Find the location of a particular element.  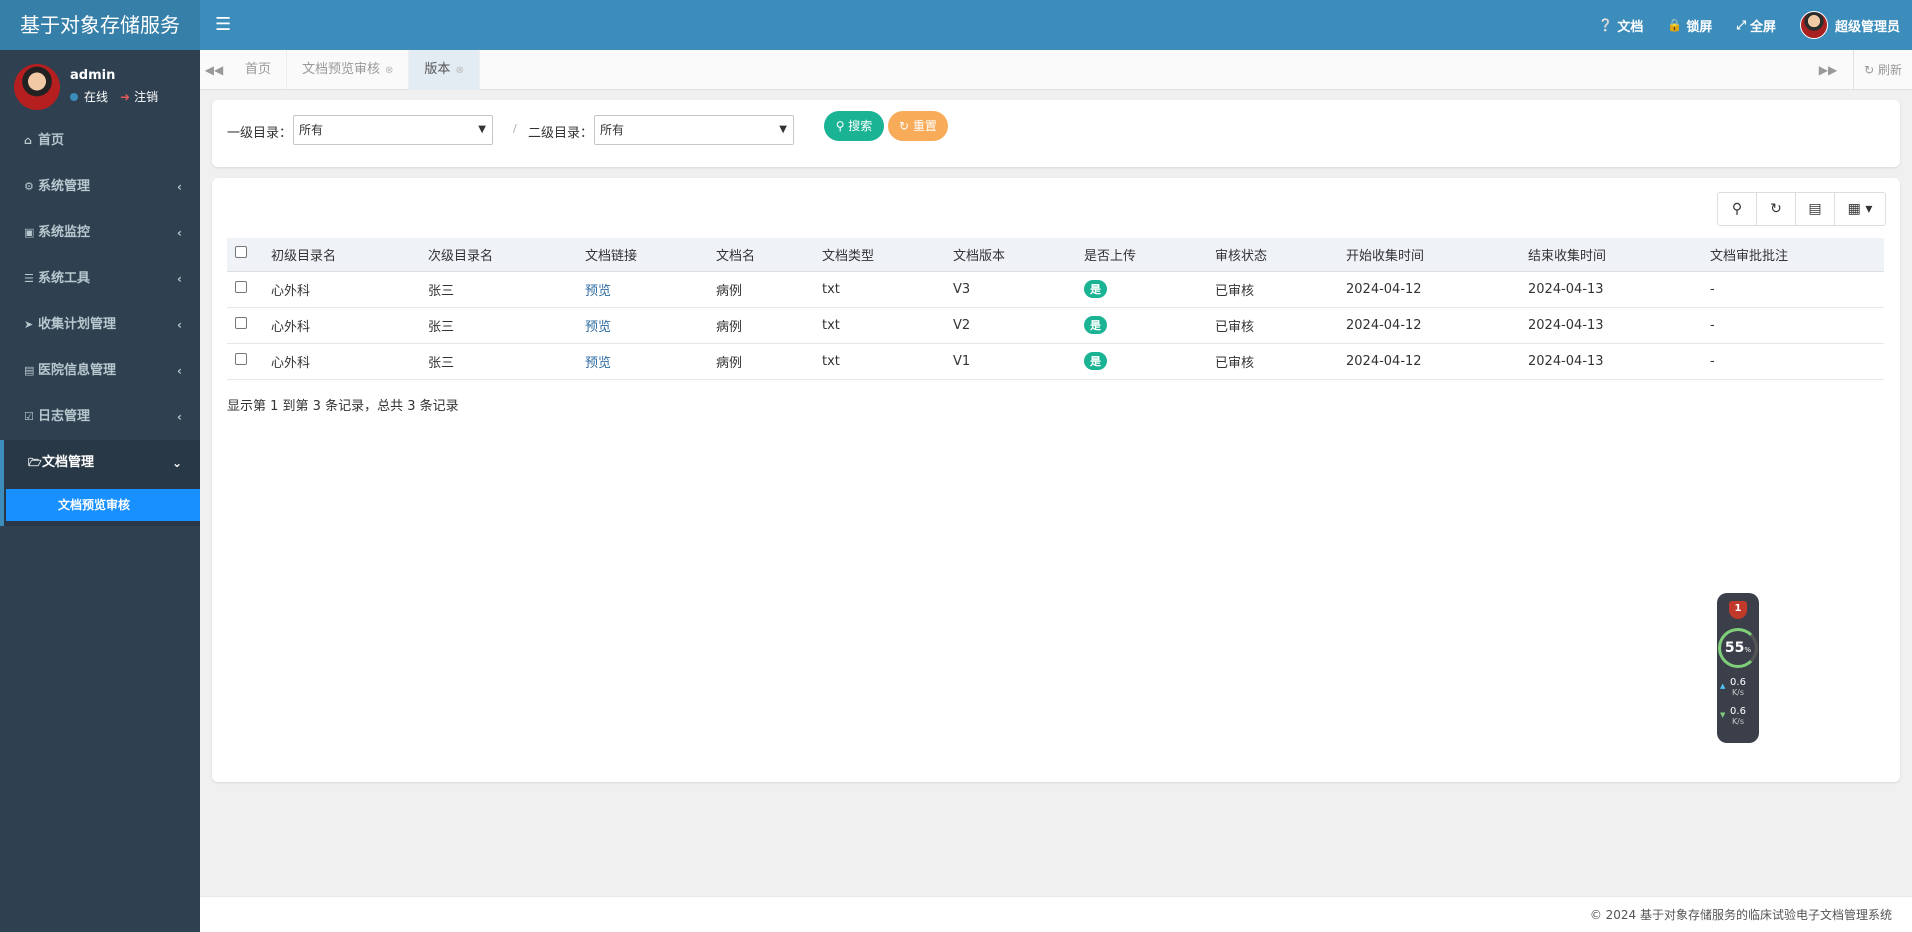

cell-doc-name: 病例 is located at coordinates (761, 361).